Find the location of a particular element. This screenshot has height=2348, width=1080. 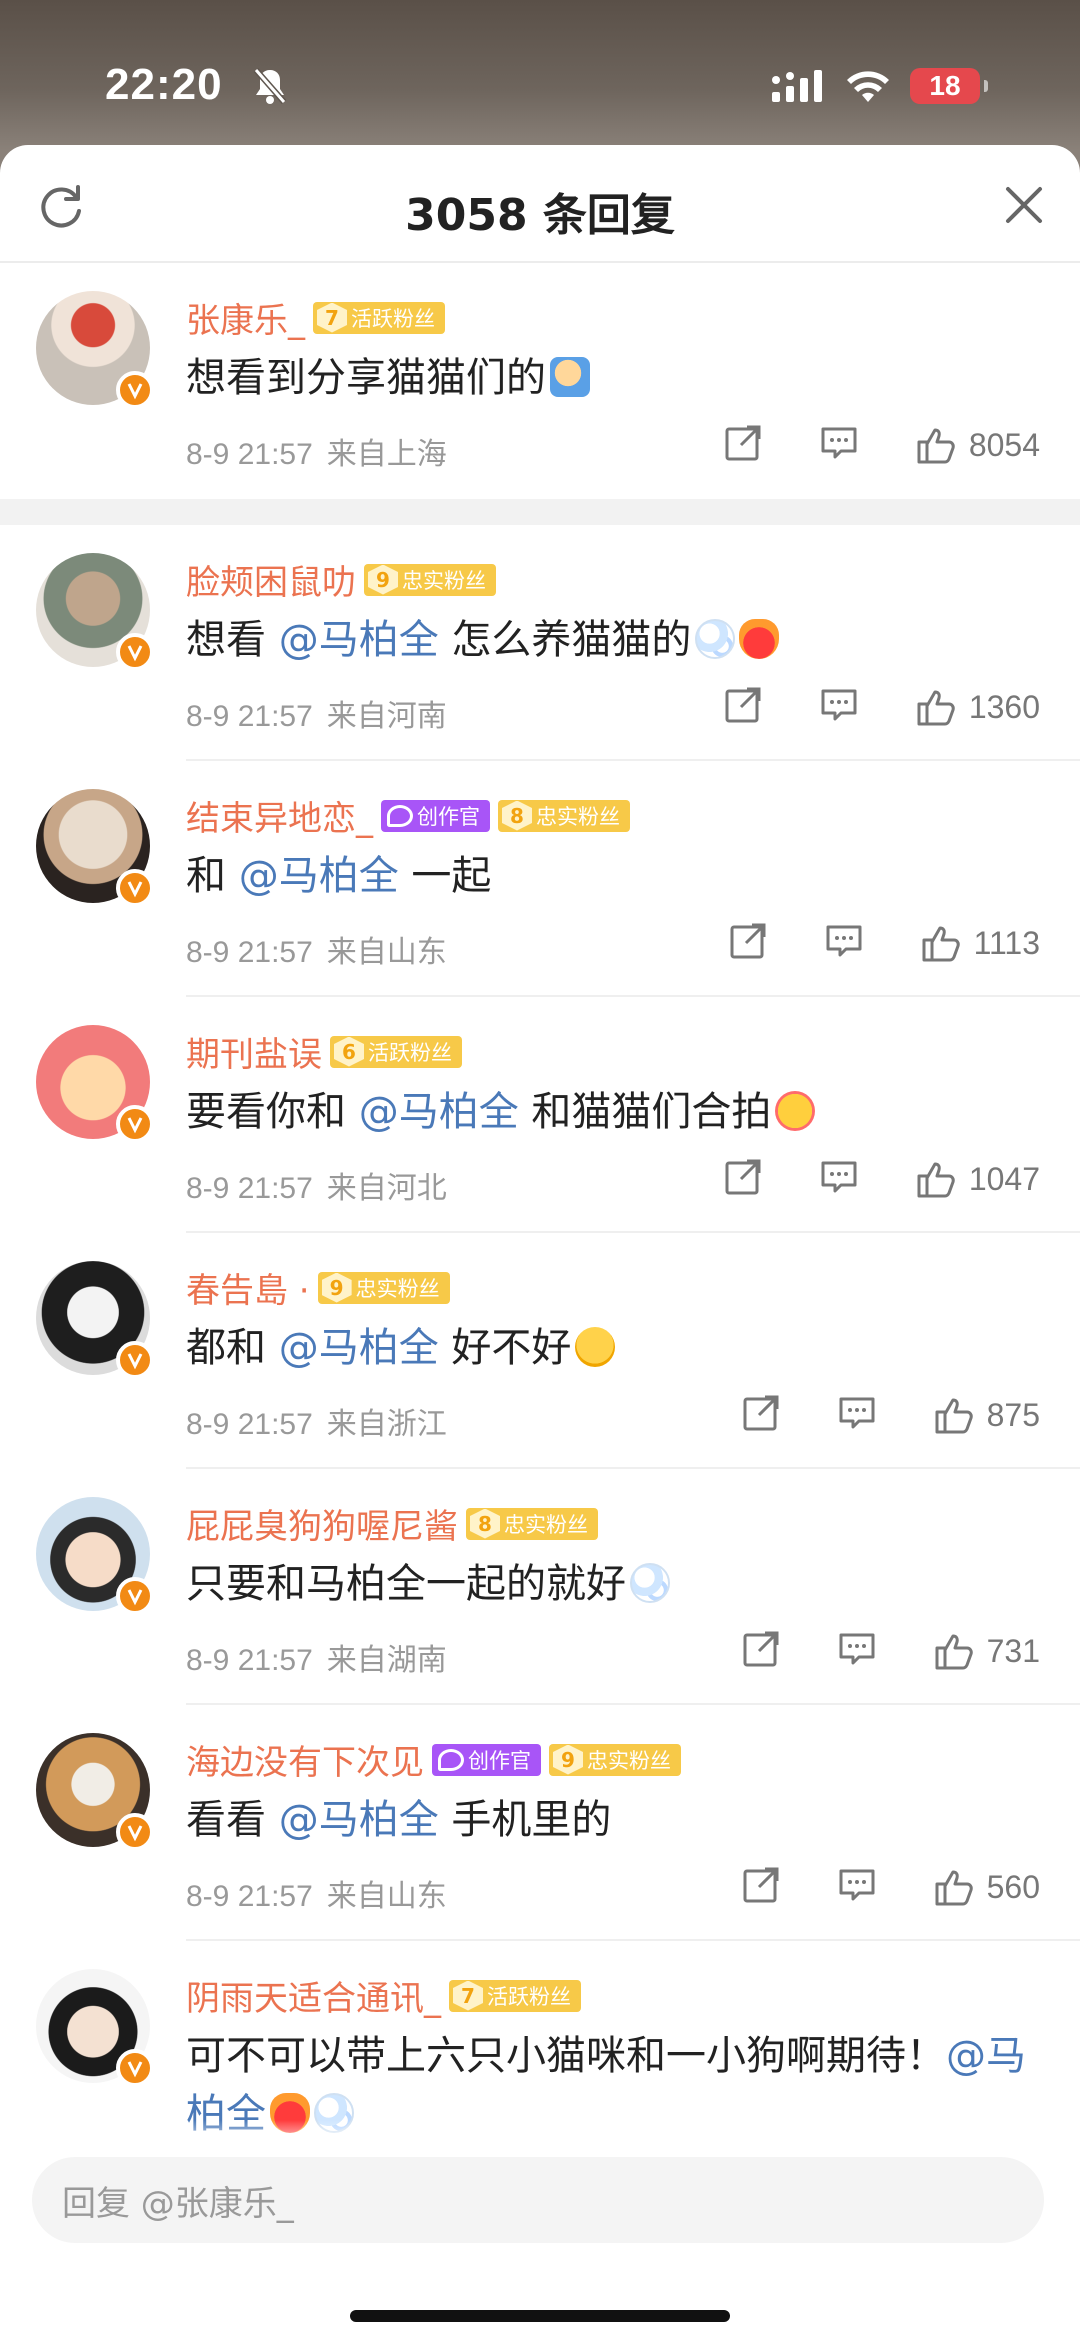

page-title: 3058 条回复 is located at coordinates (540, 215).